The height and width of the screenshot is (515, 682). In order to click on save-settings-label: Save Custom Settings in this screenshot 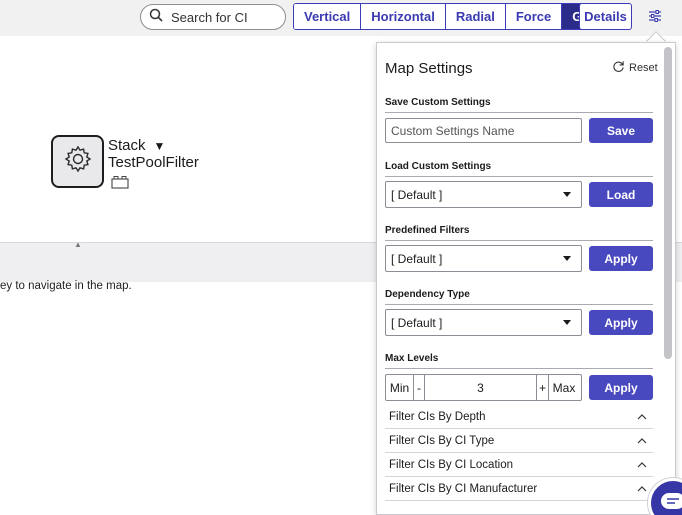, I will do `click(438, 102)`.